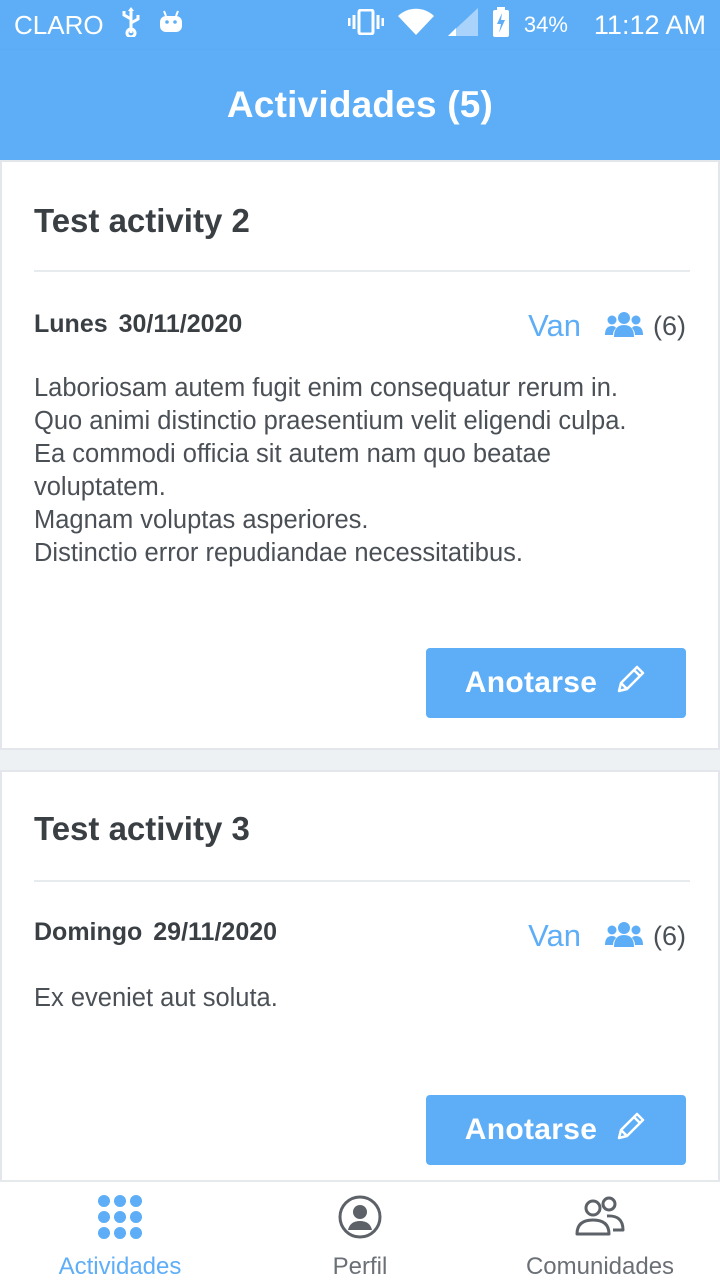 The width and height of the screenshot is (720, 1280). I want to click on nav-label: Comunidades, so click(600, 1266).